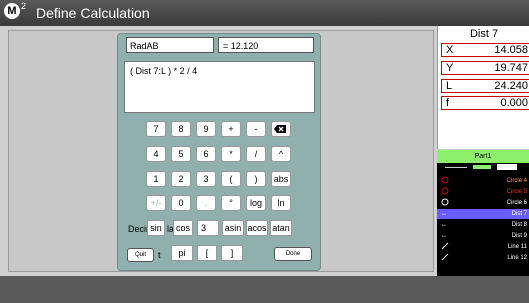 The height and width of the screenshot is (303, 529). What do you see at coordinates (12, 11) in the screenshot?
I see `app-logo-icon: M` at bounding box center [12, 11].